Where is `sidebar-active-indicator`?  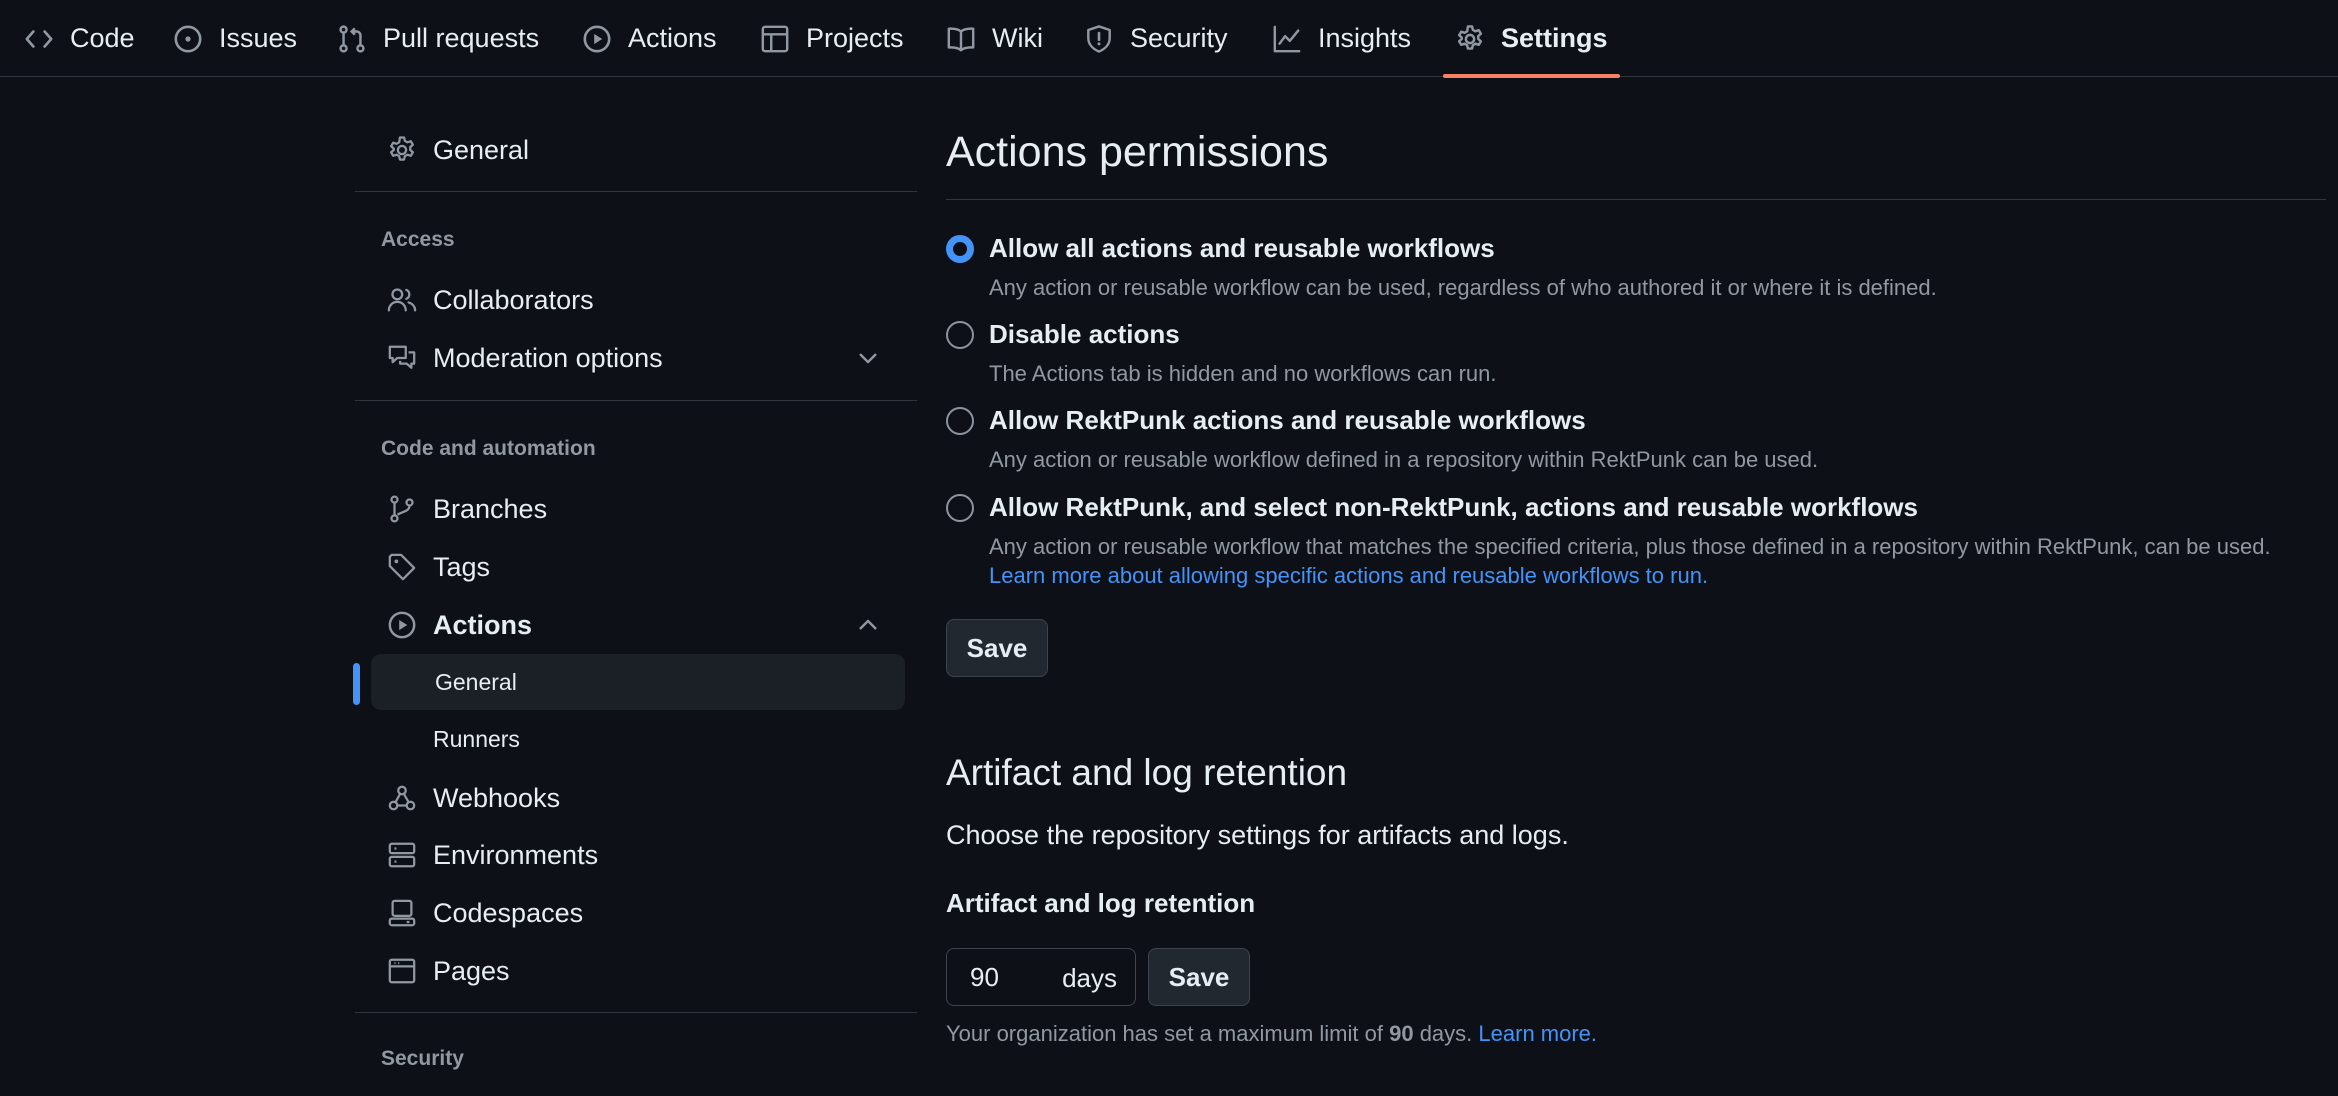 sidebar-active-indicator is located at coordinates (356, 684).